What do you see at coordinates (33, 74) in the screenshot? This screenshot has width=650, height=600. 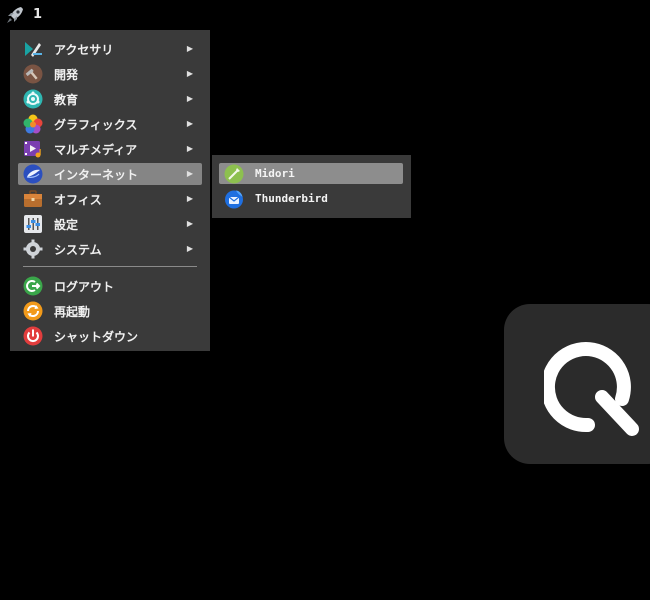 I see `development-icon` at bounding box center [33, 74].